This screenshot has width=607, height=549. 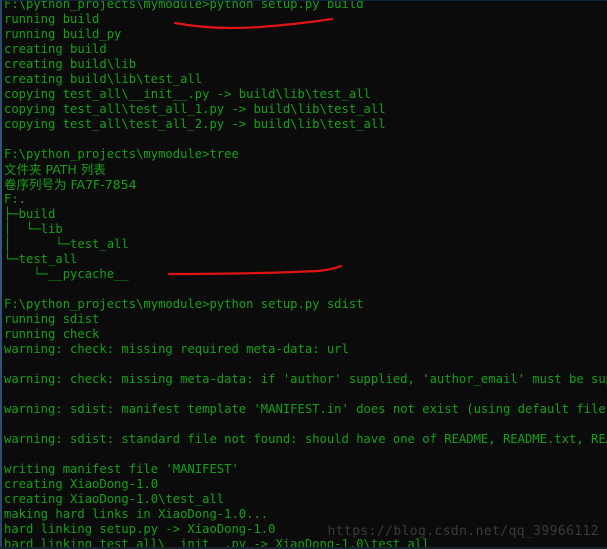 What do you see at coordinates (52, 319) in the screenshot?
I see `console-line: running sdist` at bounding box center [52, 319].